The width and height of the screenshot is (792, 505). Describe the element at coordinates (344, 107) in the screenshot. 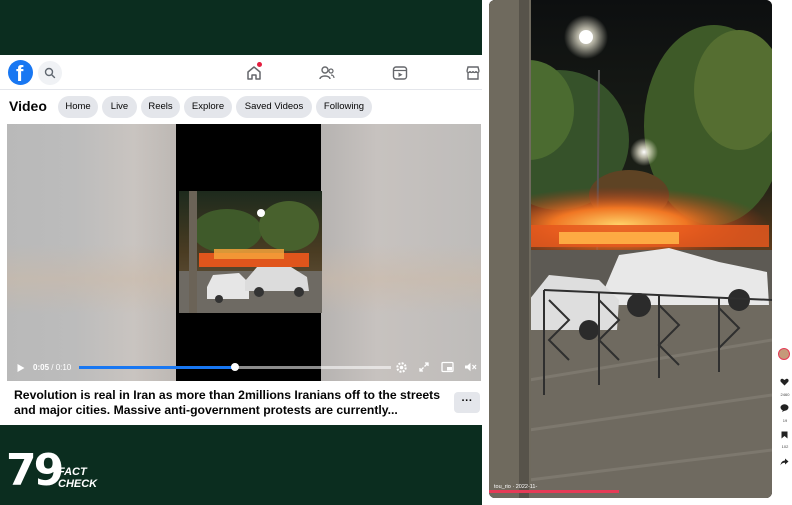

I see `tab-following: Following` at that location.